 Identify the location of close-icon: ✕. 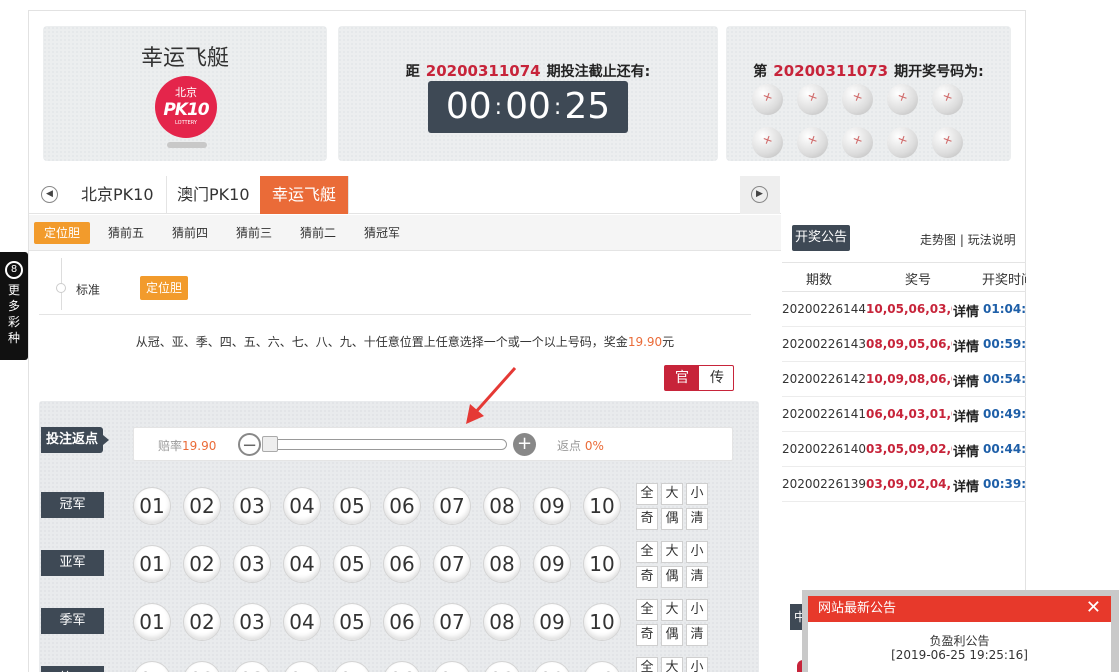
(1093, 608).